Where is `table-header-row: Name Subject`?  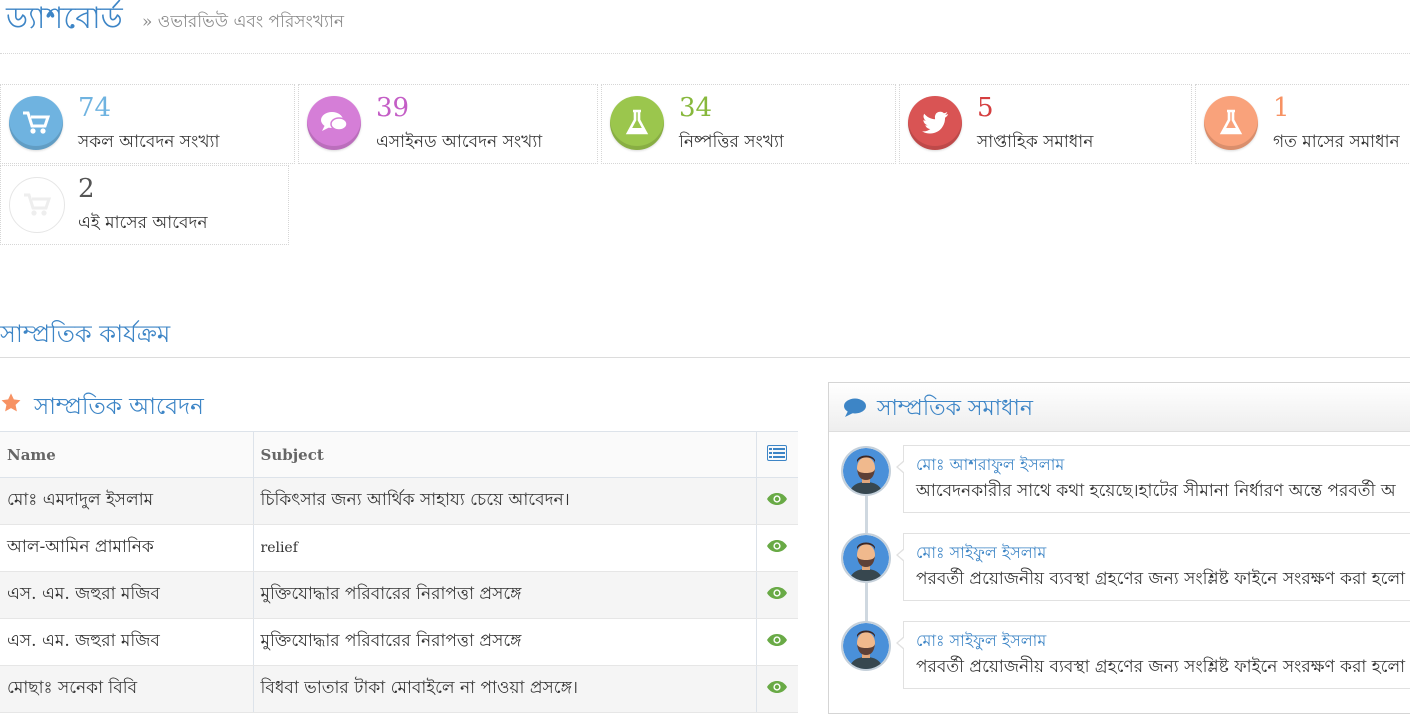 table-header-row: Name Subject is located at coordinates (399, 454).